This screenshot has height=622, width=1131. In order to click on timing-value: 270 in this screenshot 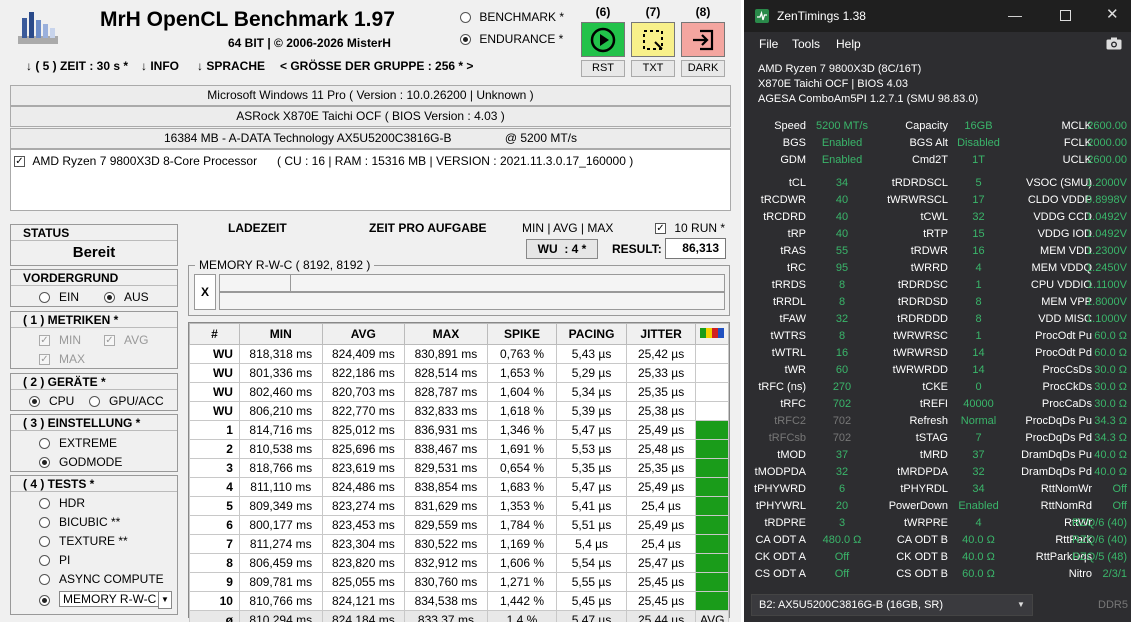, I will do `click(842, 387)`.